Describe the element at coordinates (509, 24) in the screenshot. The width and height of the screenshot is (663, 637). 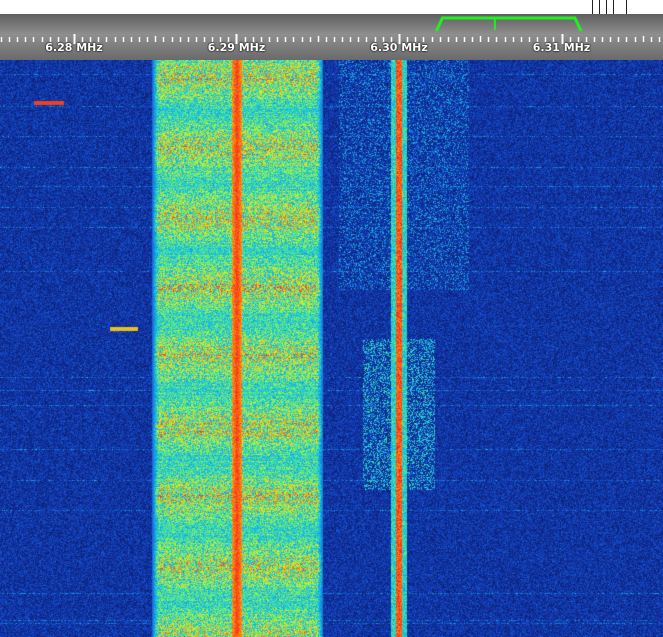
I see `passband-indicator` at that location.